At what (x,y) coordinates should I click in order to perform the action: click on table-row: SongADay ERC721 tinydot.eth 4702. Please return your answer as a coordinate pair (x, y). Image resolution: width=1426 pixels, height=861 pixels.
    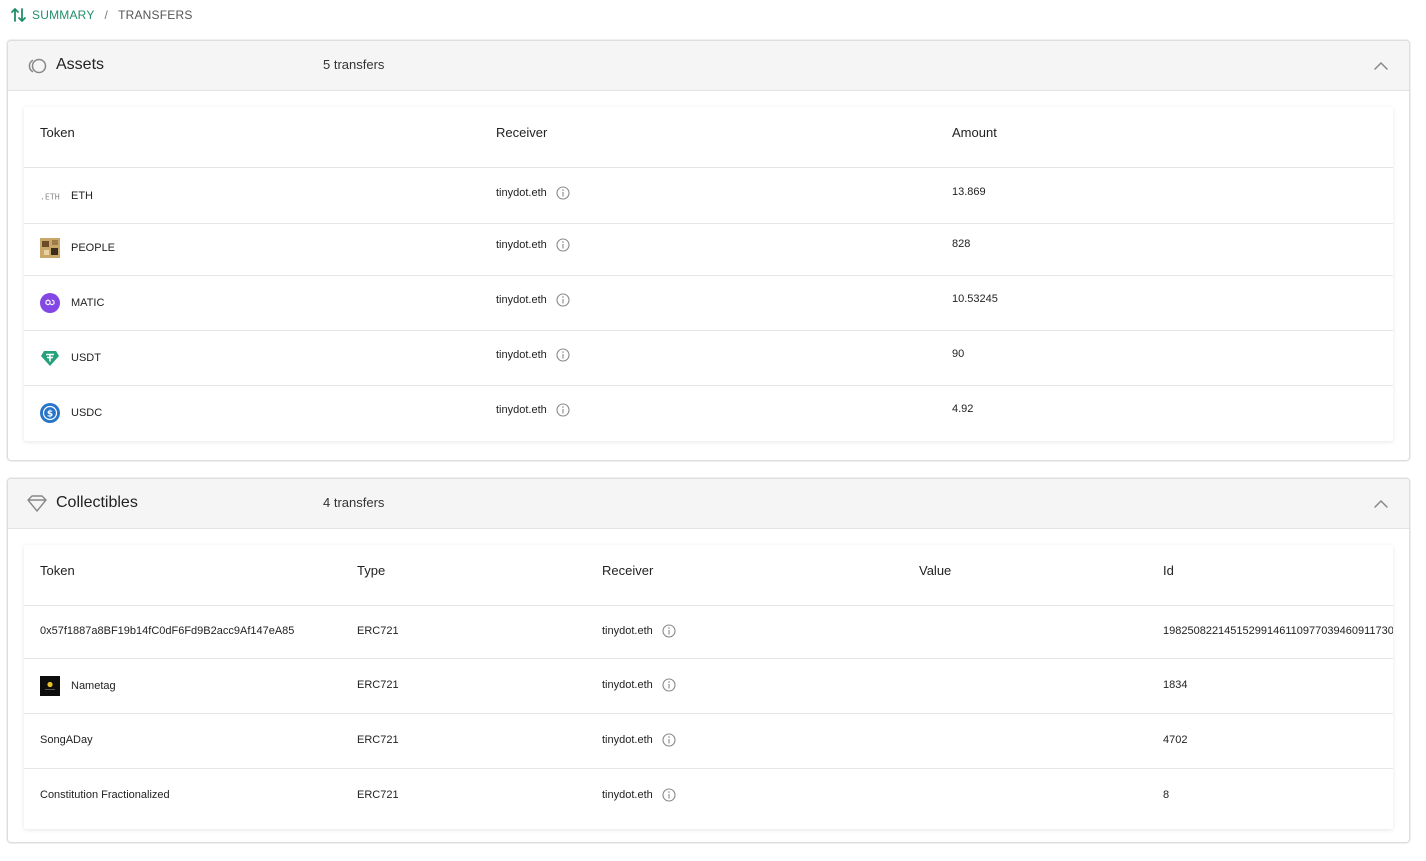
    Looking at the image, I should click on (708, 741).